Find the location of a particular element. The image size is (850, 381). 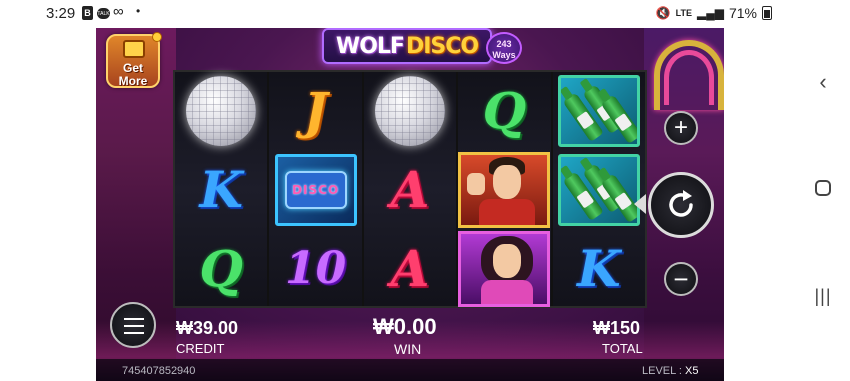

recent-apps-icon: ||| is located at coordinates (823, 295).